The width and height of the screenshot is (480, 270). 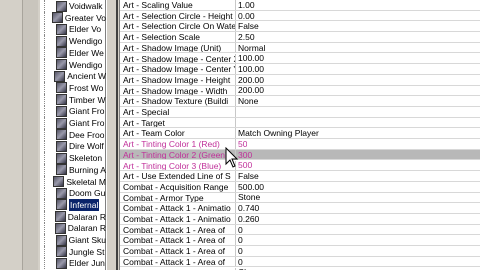 What do you see at coordinates (178, 133) in the screenshot?
I see `property-name: Art - Team Color` at bounding box center [178, 133].